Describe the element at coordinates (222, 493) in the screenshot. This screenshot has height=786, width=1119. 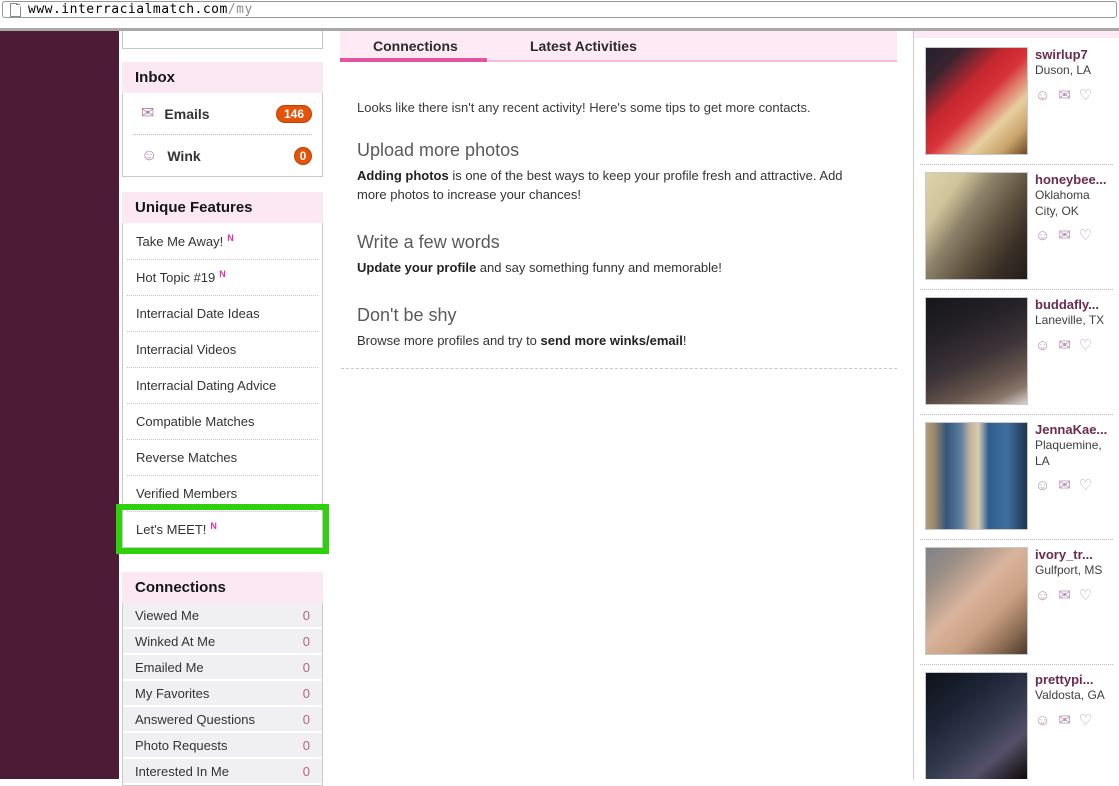
I see `unique-feature-link: Verified Members N` at that location.